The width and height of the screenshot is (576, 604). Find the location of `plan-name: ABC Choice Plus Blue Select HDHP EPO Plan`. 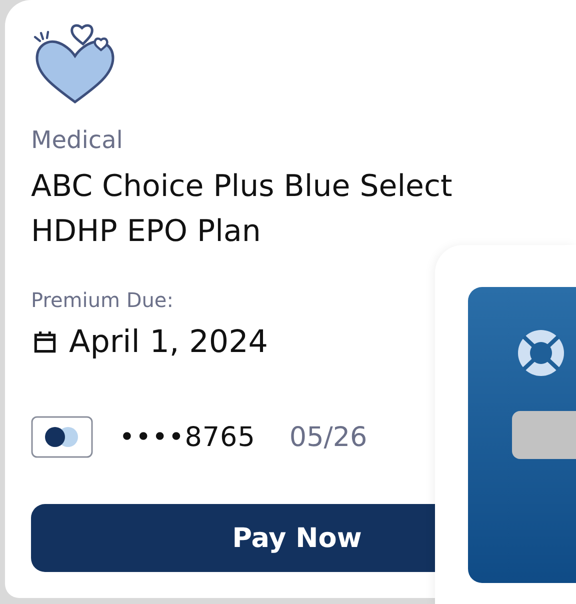

plan-name: ABC Choice Plus Blue Select HDHP EPO Plan is located at coordinates (242, 209).